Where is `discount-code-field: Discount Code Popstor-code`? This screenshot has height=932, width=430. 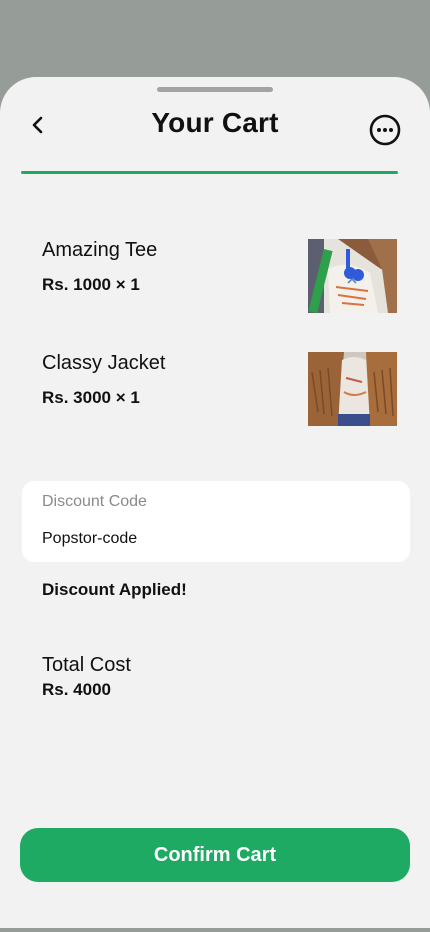 discount-code-field: Discount Code Popstor-code is located at coordinates (216, 521).